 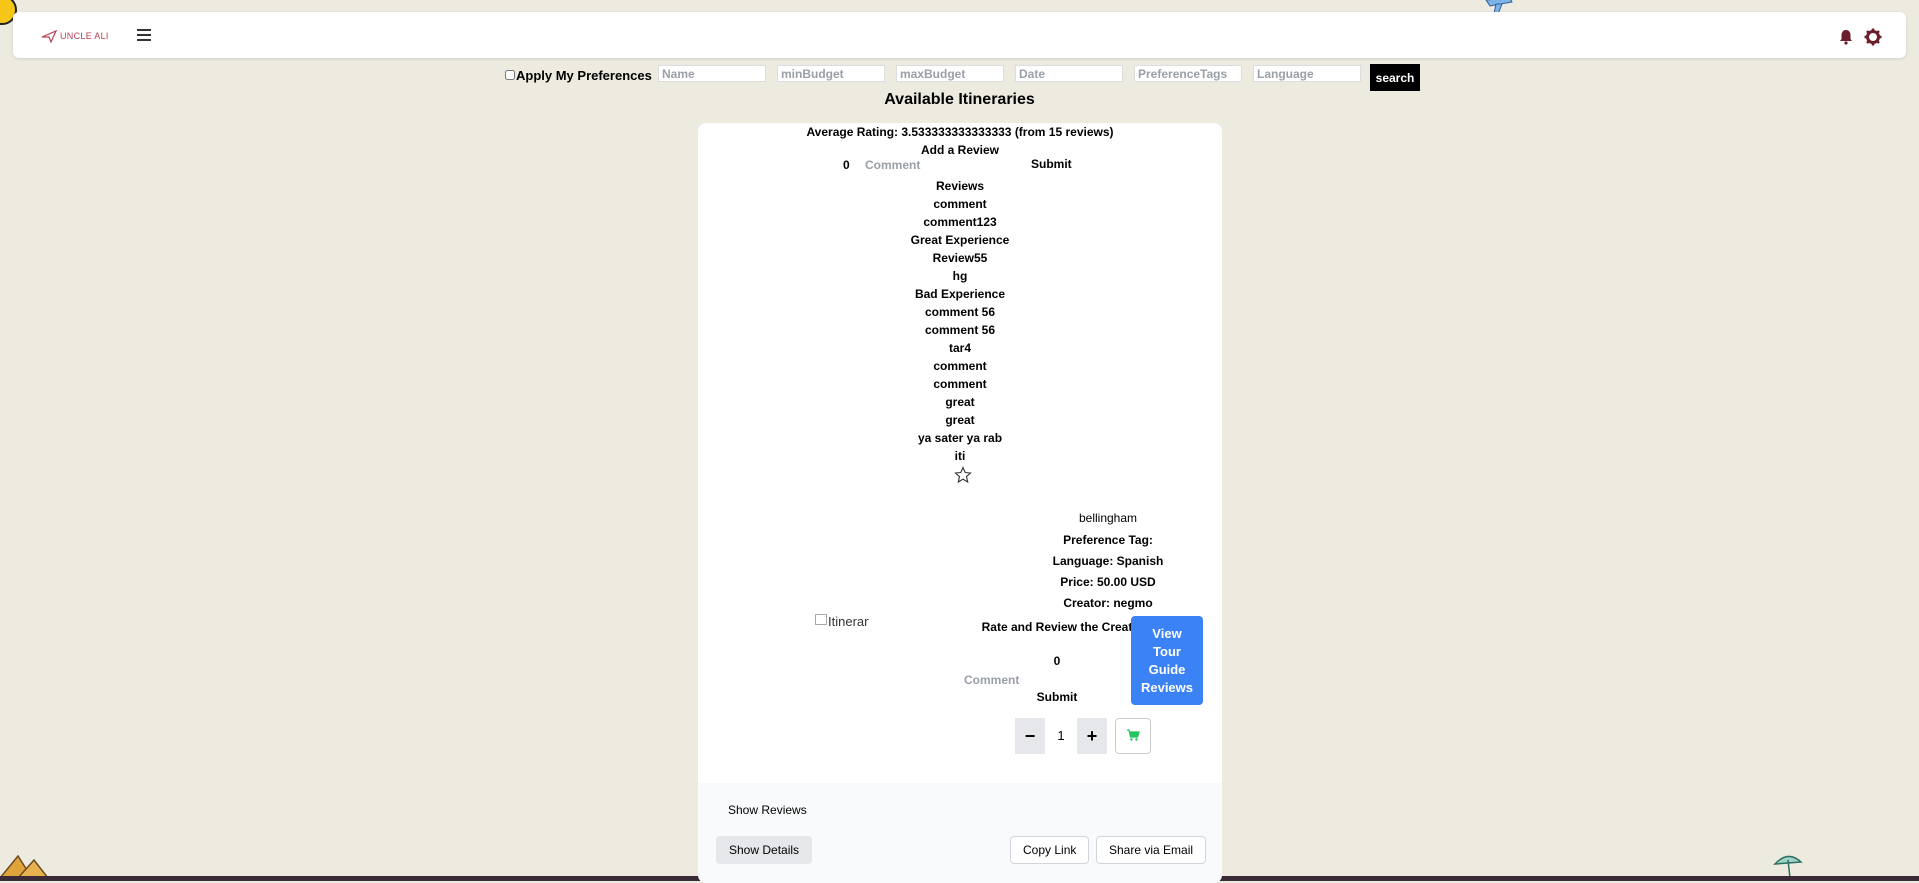 I want to click on page-title: Available Itineraries, so click(x=959, y=99).